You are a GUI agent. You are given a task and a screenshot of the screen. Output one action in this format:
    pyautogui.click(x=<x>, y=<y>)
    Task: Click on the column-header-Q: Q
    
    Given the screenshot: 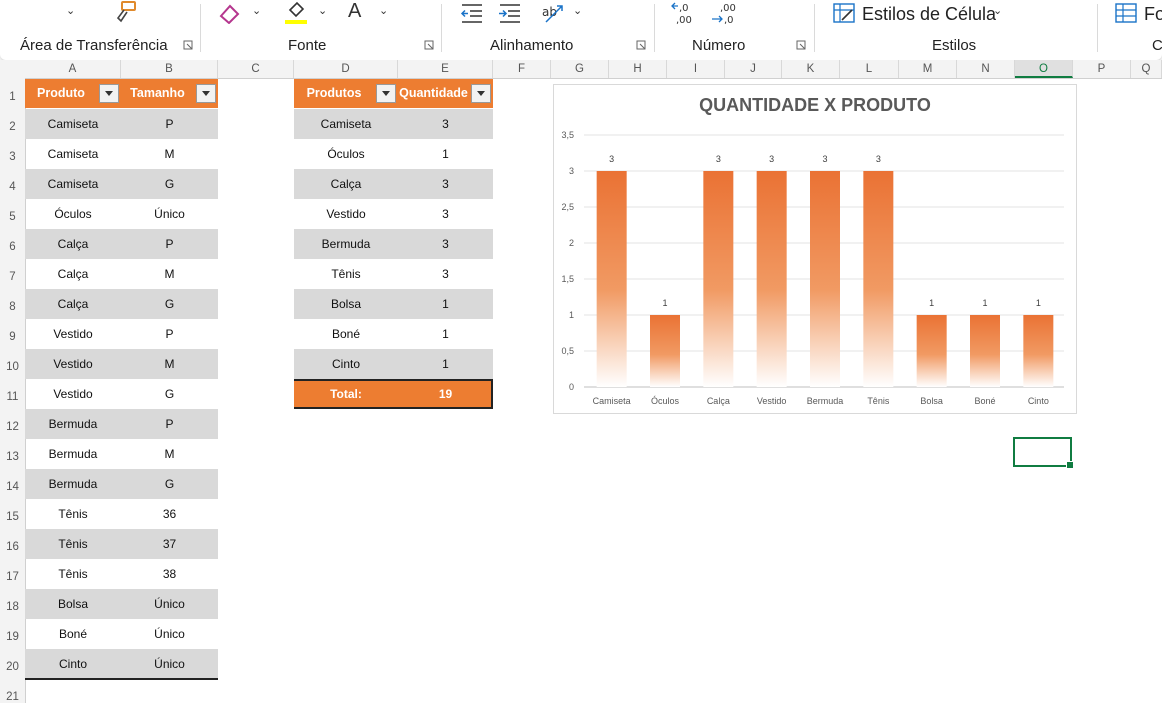 What is the action you would take?
    pyautogui.click(x=1146, y=69)
    